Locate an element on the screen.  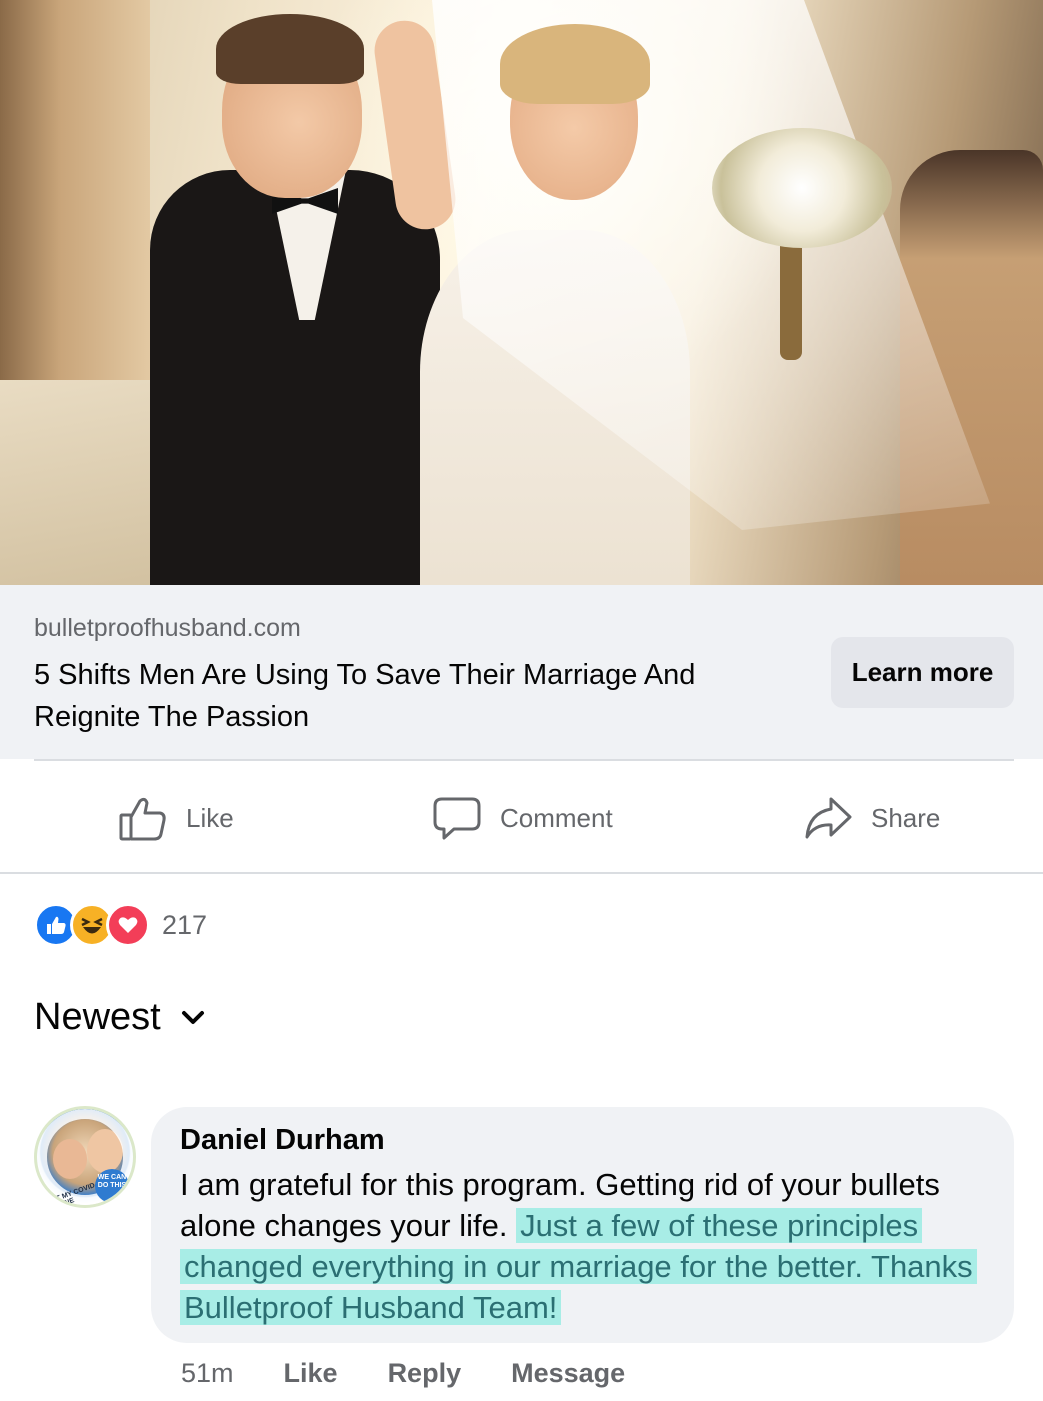
like-button: Like is located at coordinates (176, 818).